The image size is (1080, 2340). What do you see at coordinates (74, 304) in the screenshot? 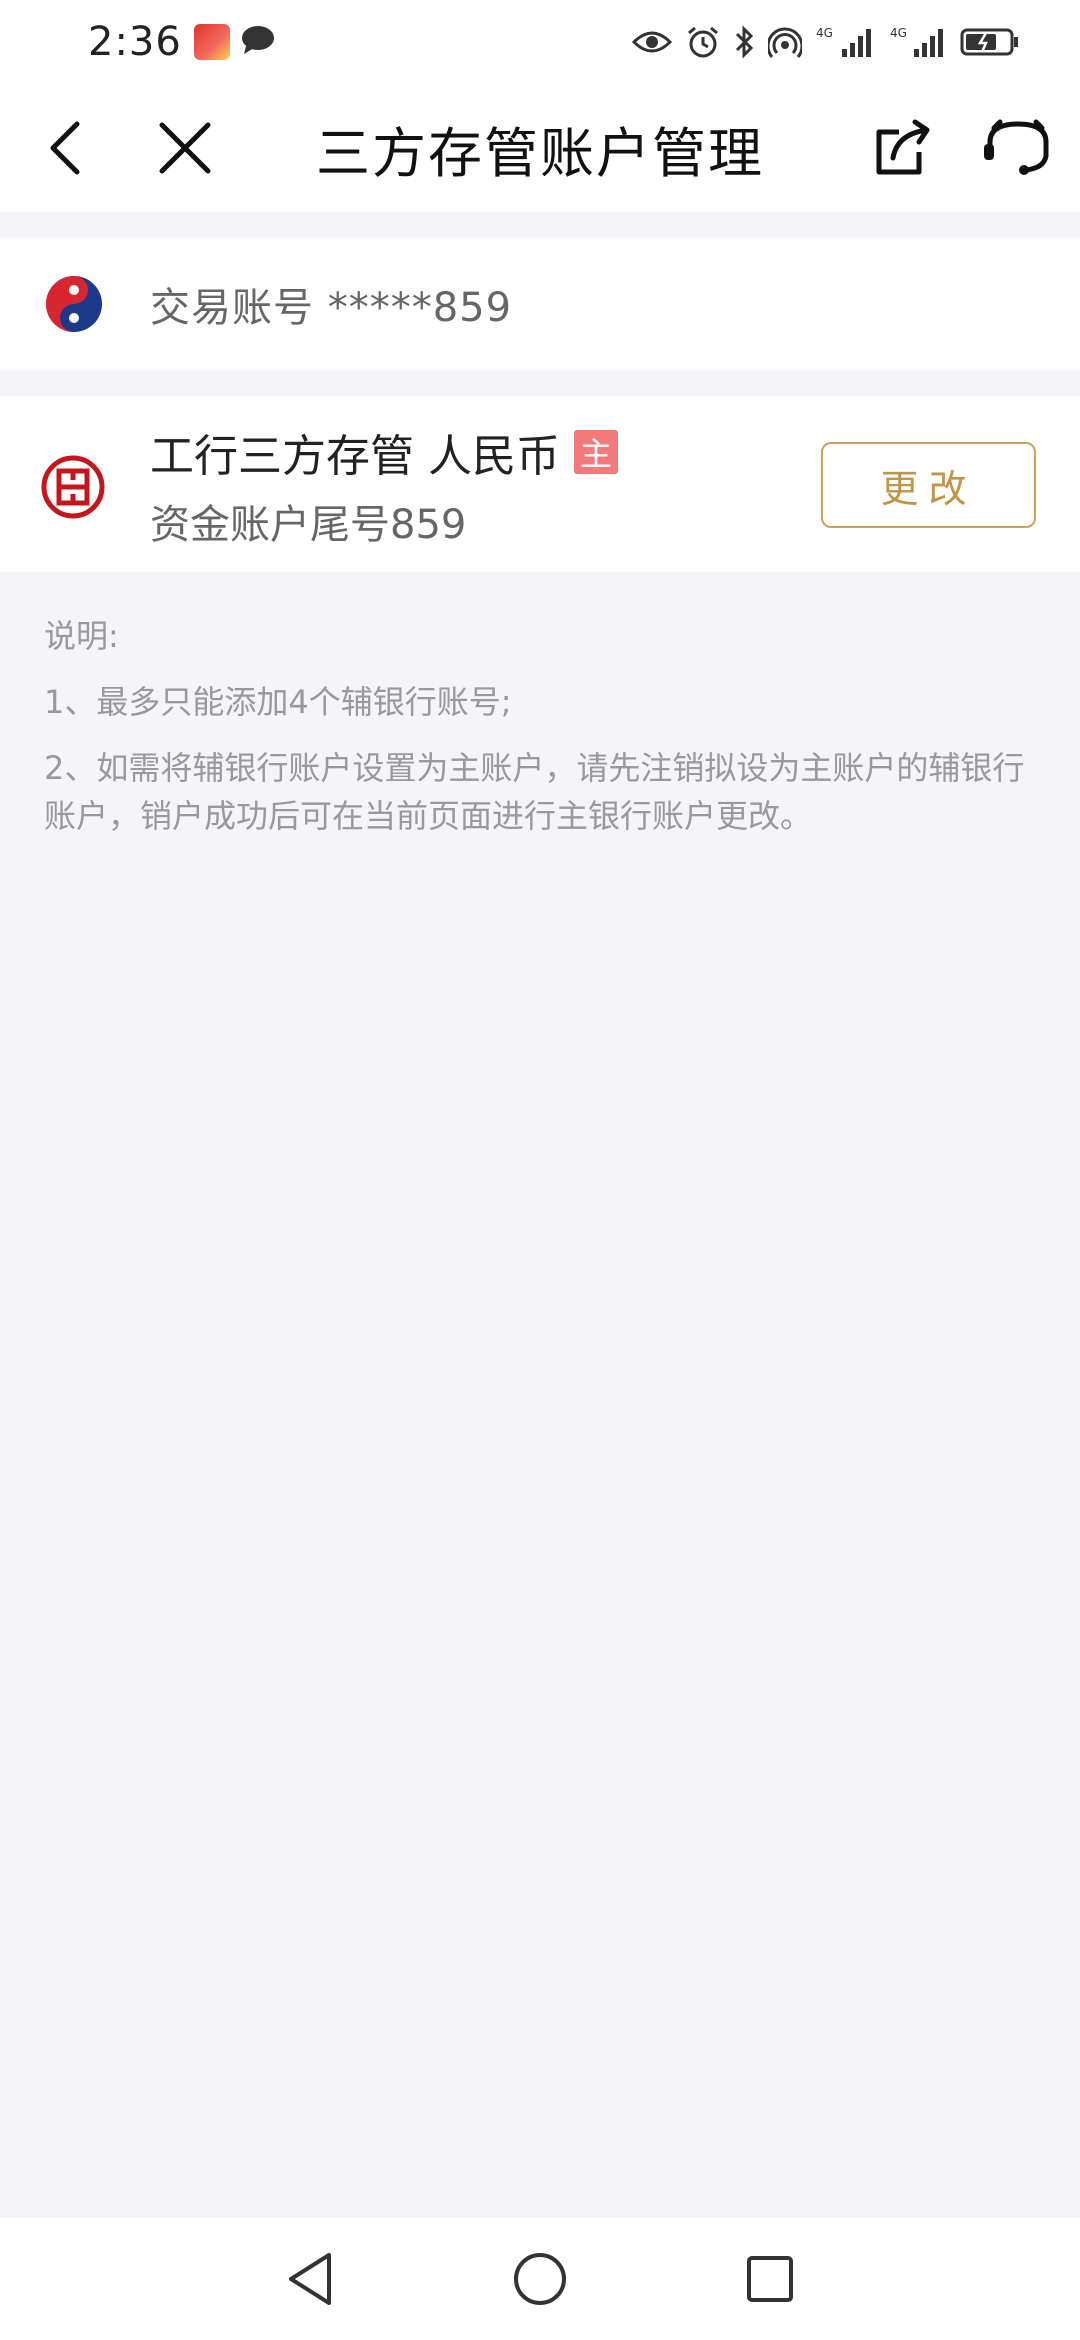
I see `brokerage-logo-icon` at bounding box center [74, 304].